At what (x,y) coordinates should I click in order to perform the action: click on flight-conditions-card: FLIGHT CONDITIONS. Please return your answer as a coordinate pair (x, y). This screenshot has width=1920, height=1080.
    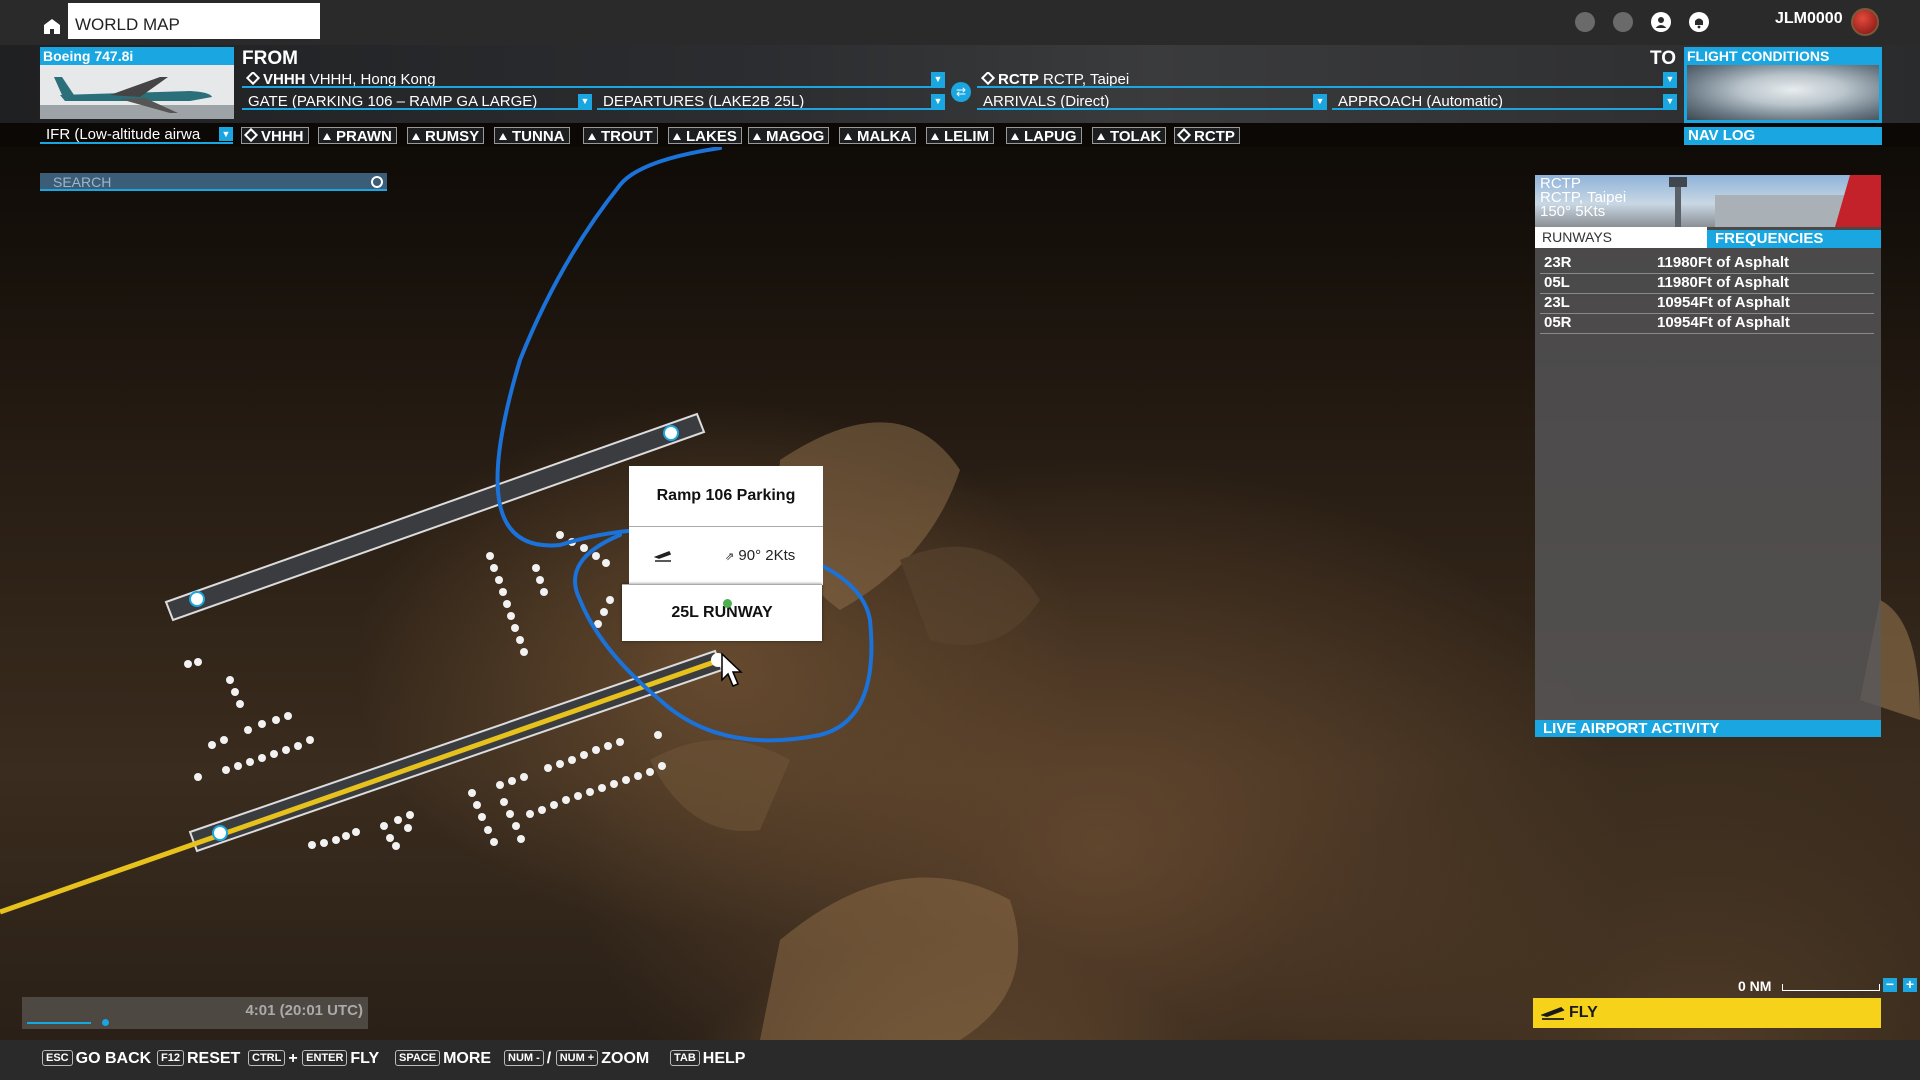
    Looking at the image, I should click on (1783, 85).